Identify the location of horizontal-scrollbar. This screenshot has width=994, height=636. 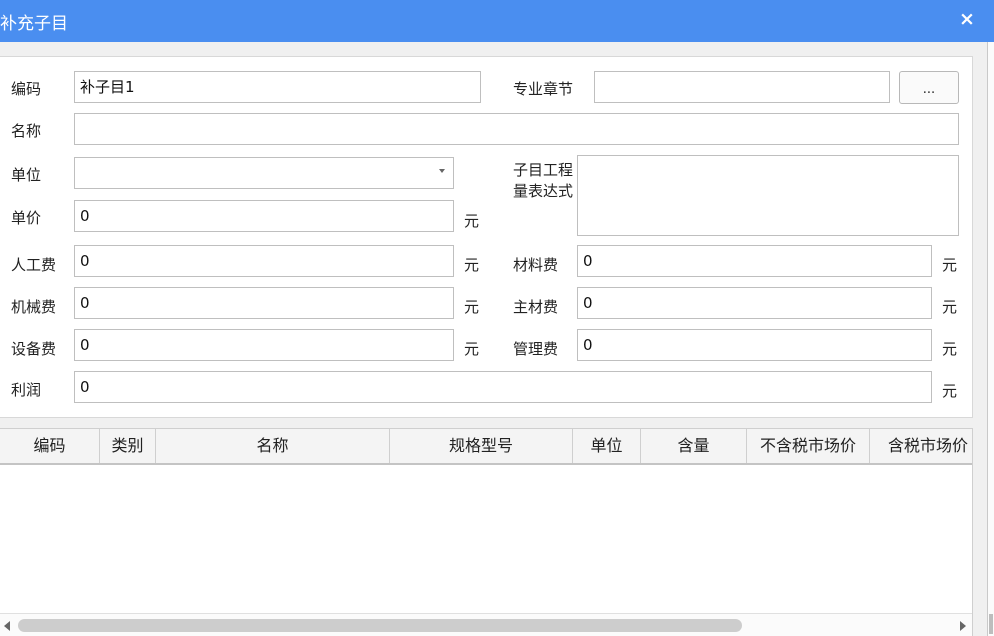
(486, 624).